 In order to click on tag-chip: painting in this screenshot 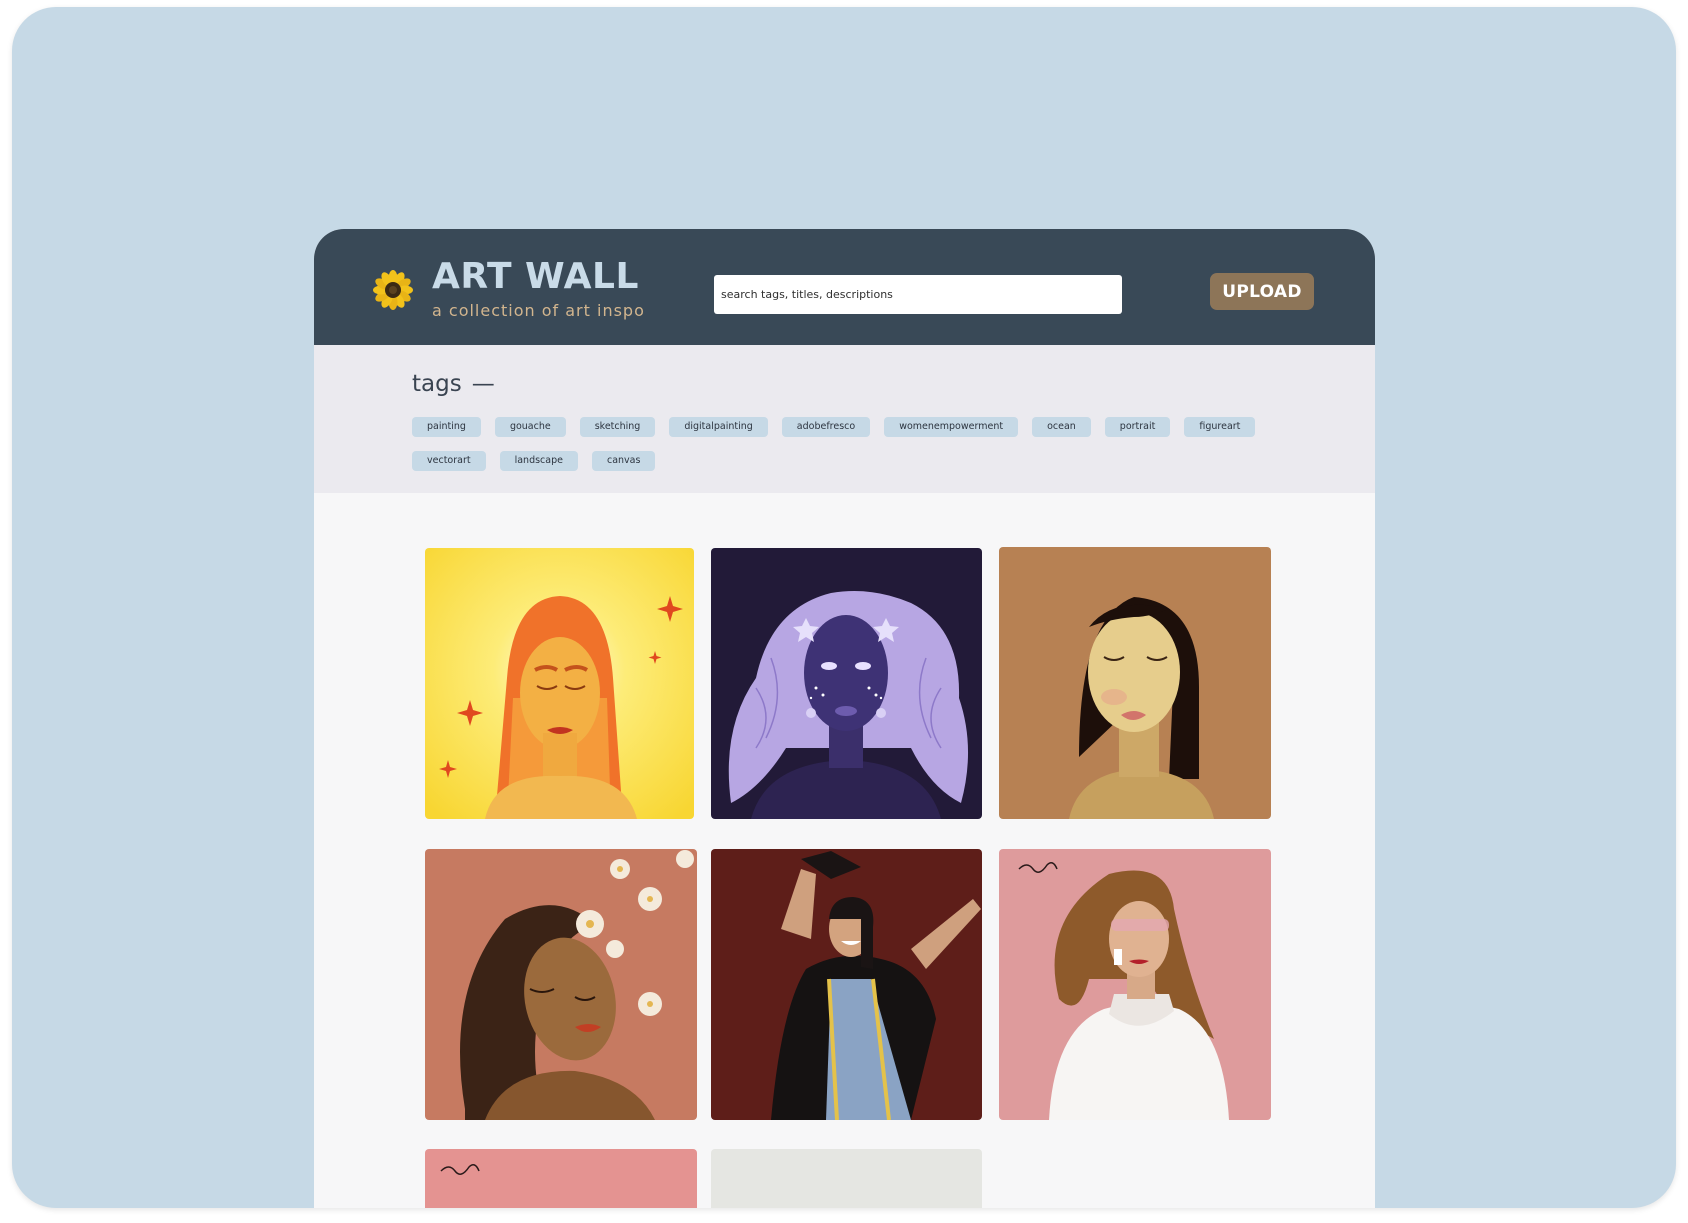, I will do `click(446, 427)`.